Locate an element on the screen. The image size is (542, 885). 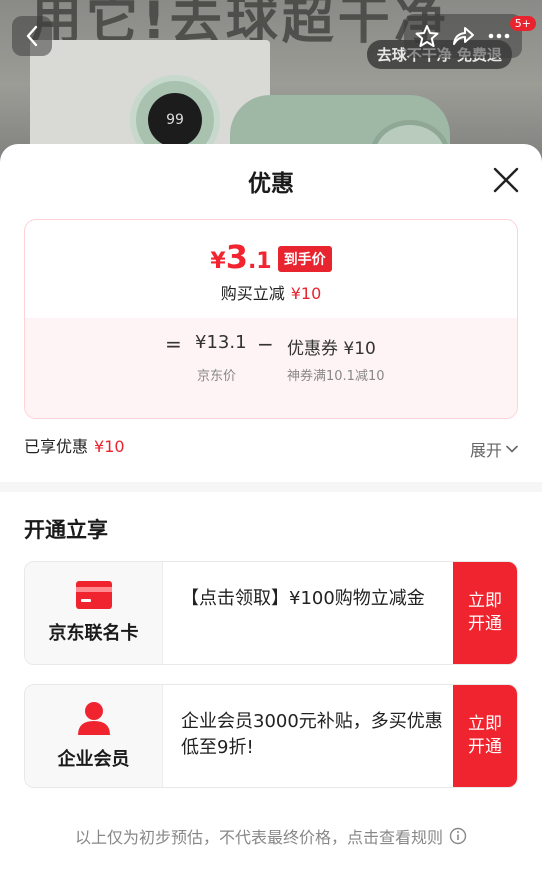
offer-brand: 企业会员 is located at coordinates (94, 736).